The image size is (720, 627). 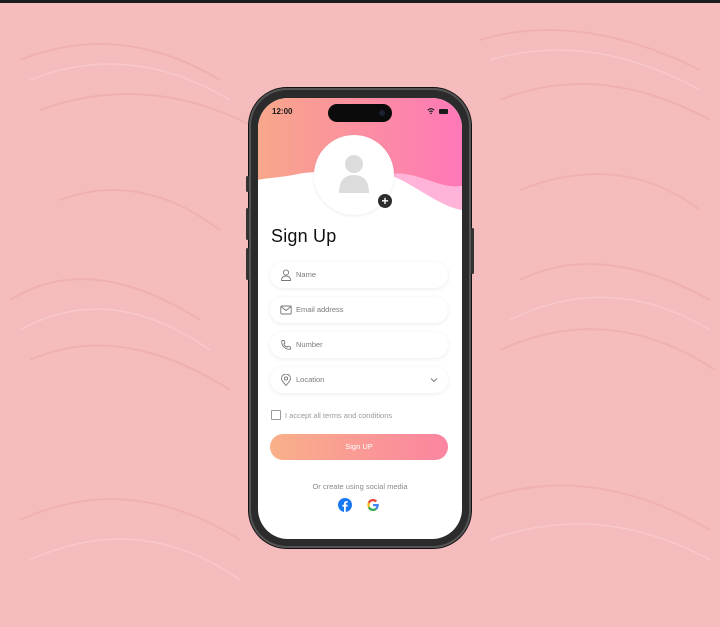 What do you see at coordinates (282, 111) in the screenshot?
I see `status-time: 12:00` at bounding box center [282, 111].